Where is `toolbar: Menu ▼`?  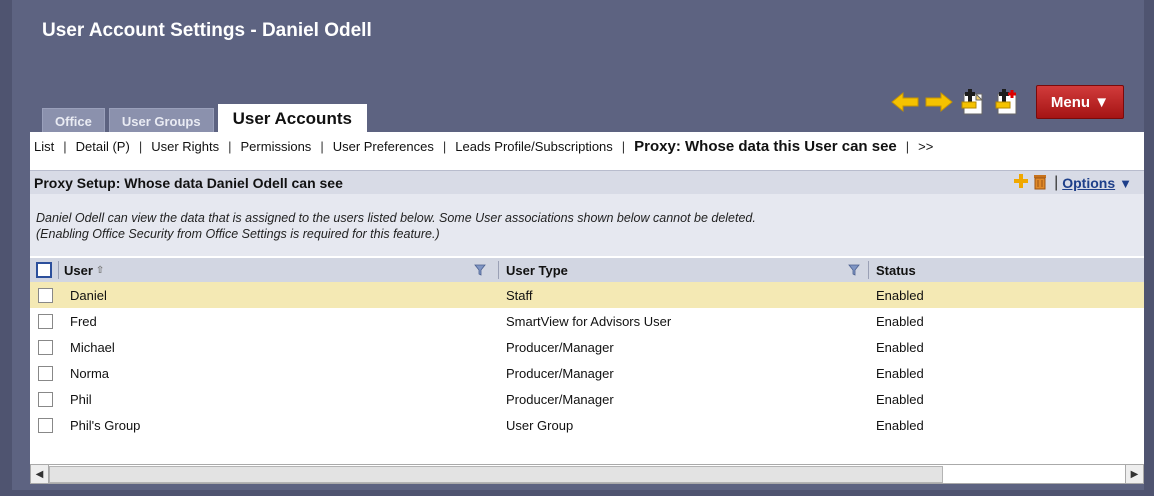 toolbar: Menu ▼ is located at coordinates (1007, 102).